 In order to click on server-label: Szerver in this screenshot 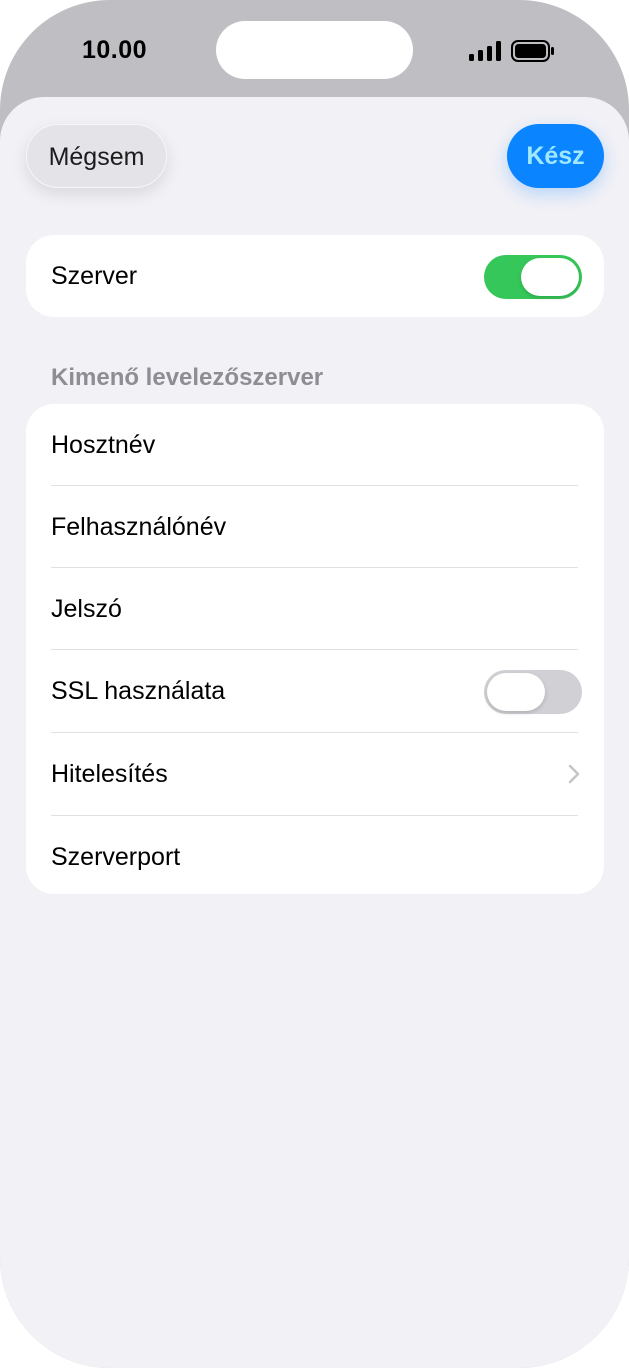, I will do `click(94, 276)`.